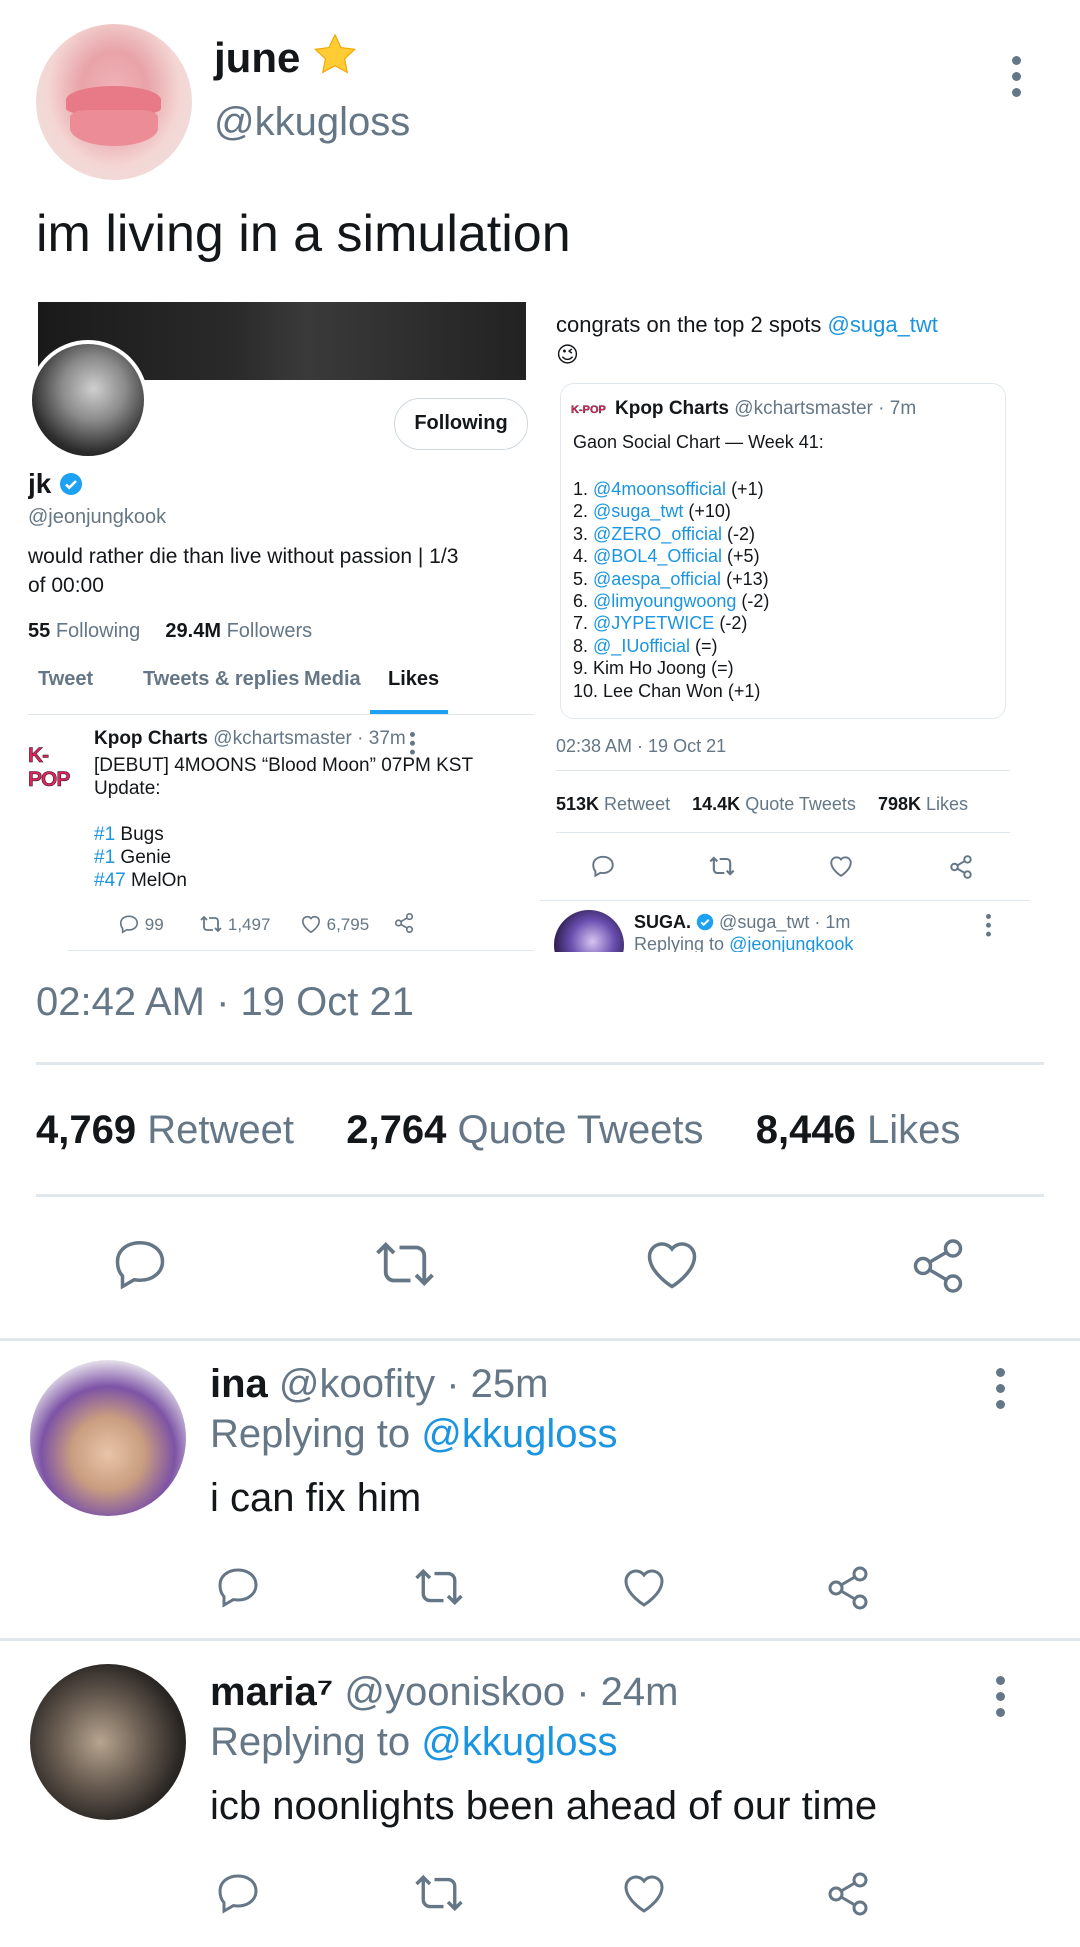 The width and height of the screenshot is (1080, 1947). I want to click on ranking-mention-link: @suga_twt, so click(638, 511).